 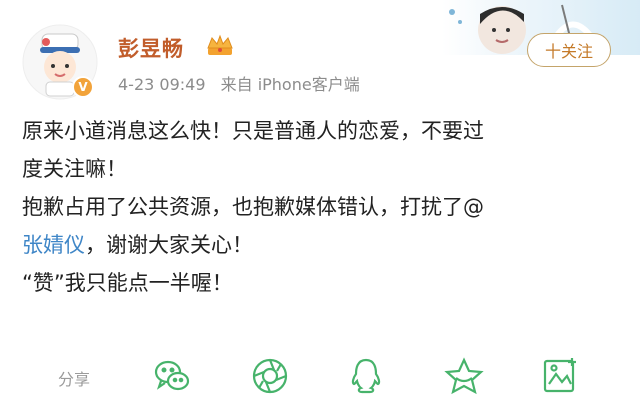 I want to click on qq-icon, so click(x=366, y=376).